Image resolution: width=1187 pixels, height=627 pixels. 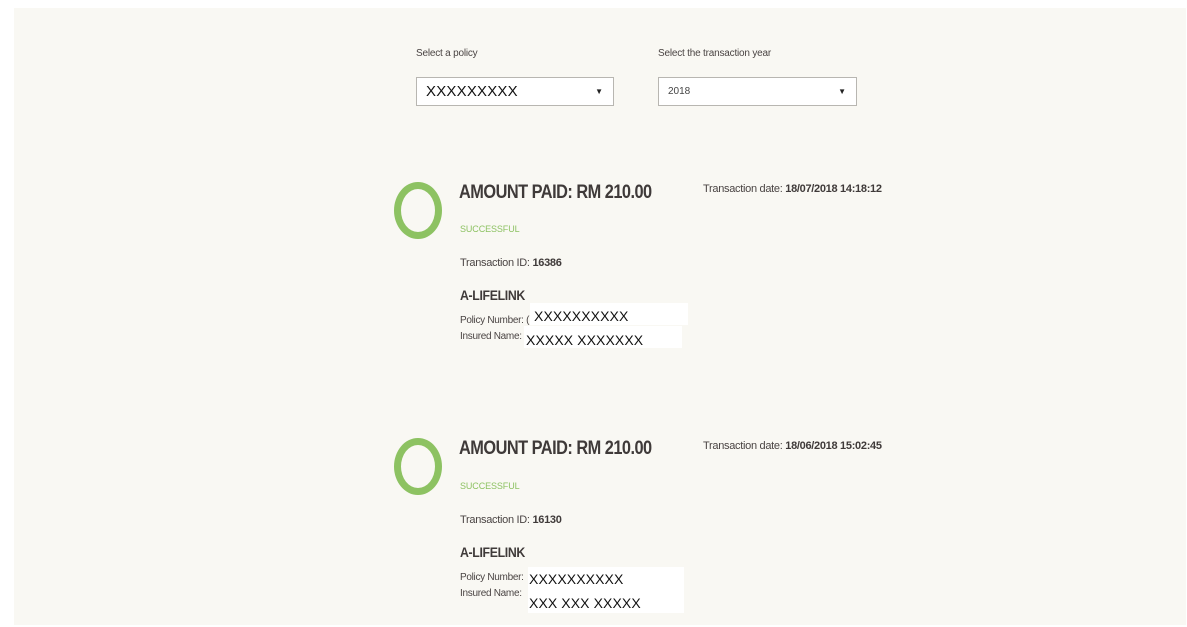 I want to click on policy-select: XXXXXXXXX ▼, so click(x=515, y=91).